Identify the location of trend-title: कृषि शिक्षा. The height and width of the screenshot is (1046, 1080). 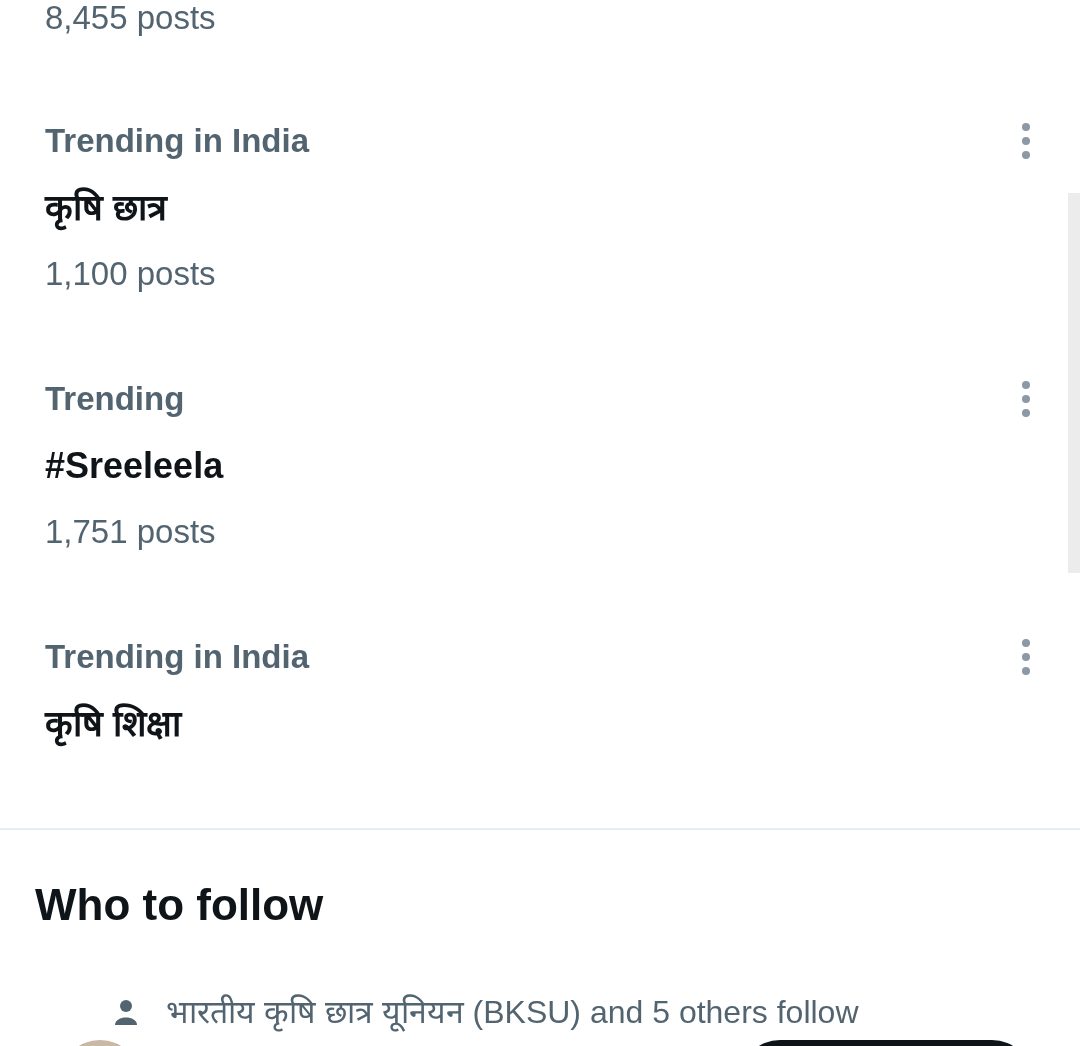
(113, 724).